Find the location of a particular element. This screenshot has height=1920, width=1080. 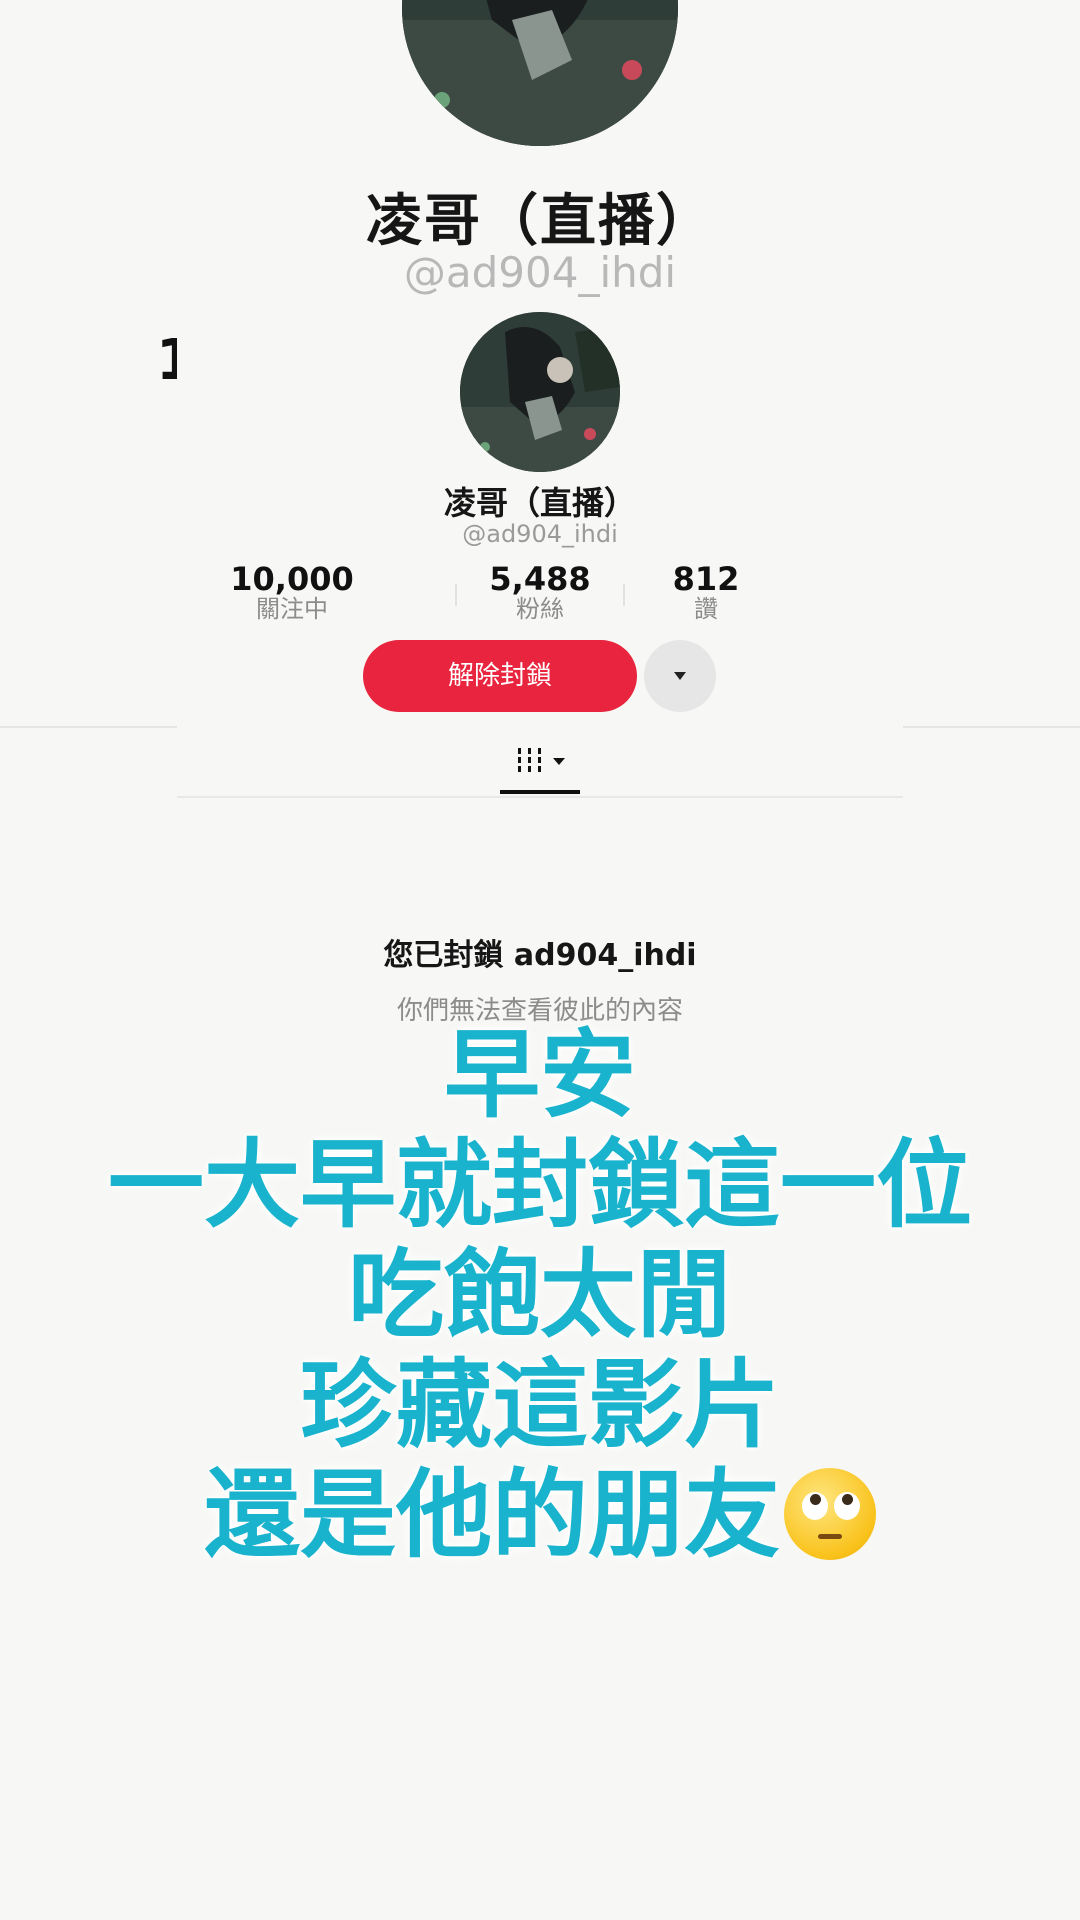

tab-active-indicator is located at coordinates (540, 792).